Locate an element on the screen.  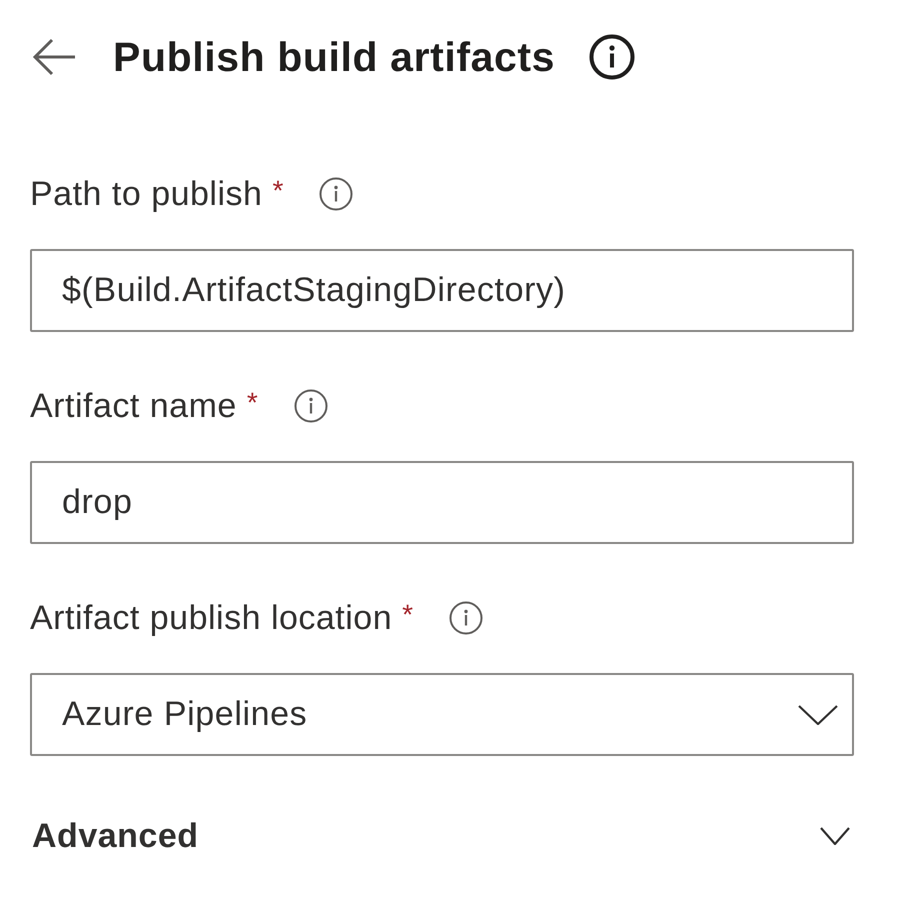
location-dropdown: Azure Pipelines is located at coordinates (442, 714).